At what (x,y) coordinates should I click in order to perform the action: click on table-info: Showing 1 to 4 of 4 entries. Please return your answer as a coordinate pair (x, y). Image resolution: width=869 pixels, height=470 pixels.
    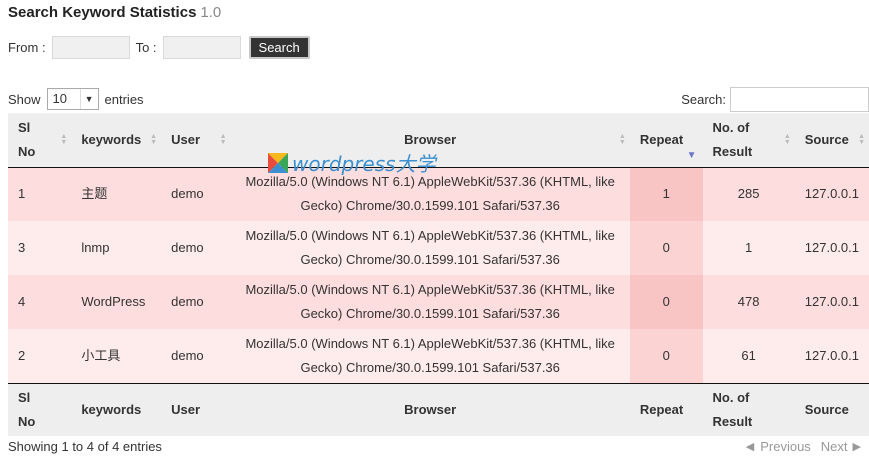
    Looking at the image, I should click on (85, 446).